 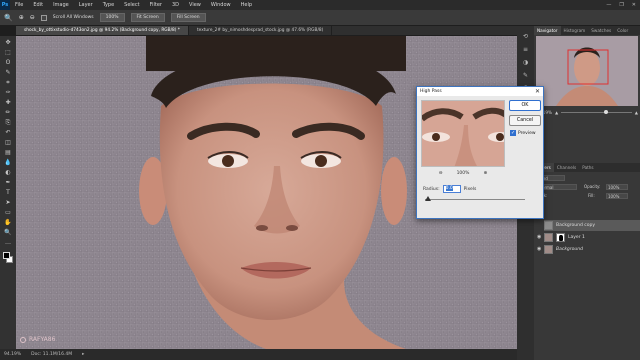 What do you see at coordinates (8, 112) in the screenshot?
I see `brush-tool-icon: ✏` at bounding box center [8, 112].